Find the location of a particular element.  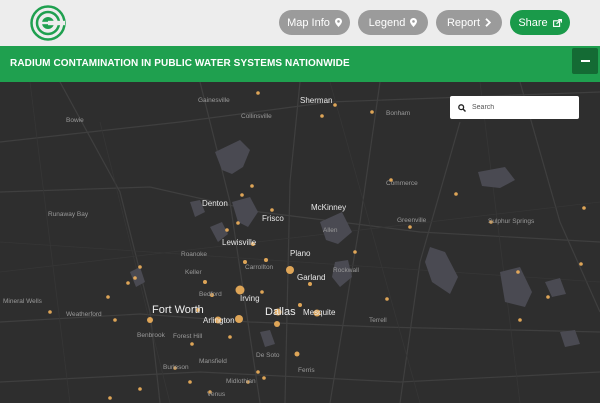

search-icon is located at coordinates (462, 107).